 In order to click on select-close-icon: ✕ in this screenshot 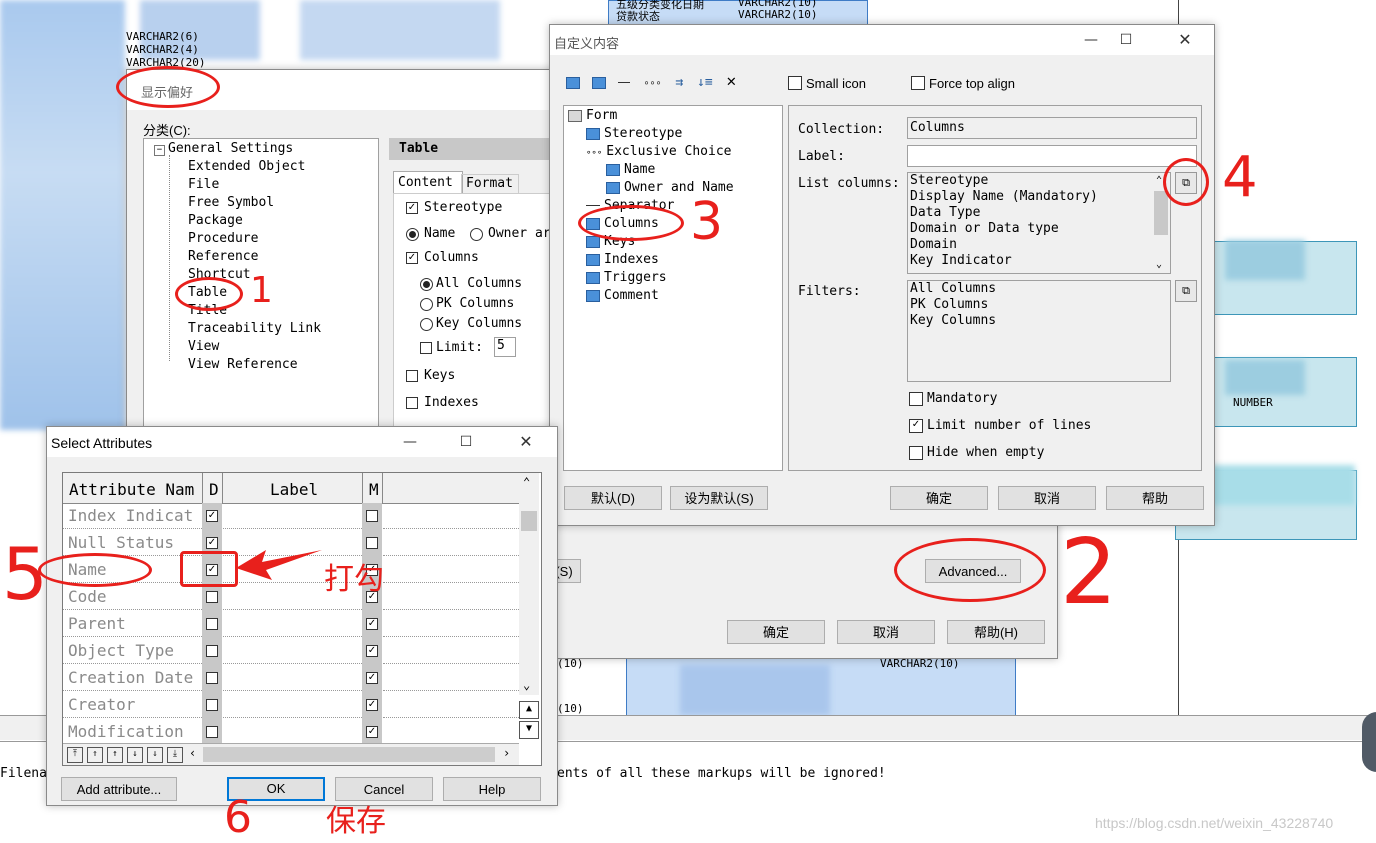, I will do `click(526, 442)`.